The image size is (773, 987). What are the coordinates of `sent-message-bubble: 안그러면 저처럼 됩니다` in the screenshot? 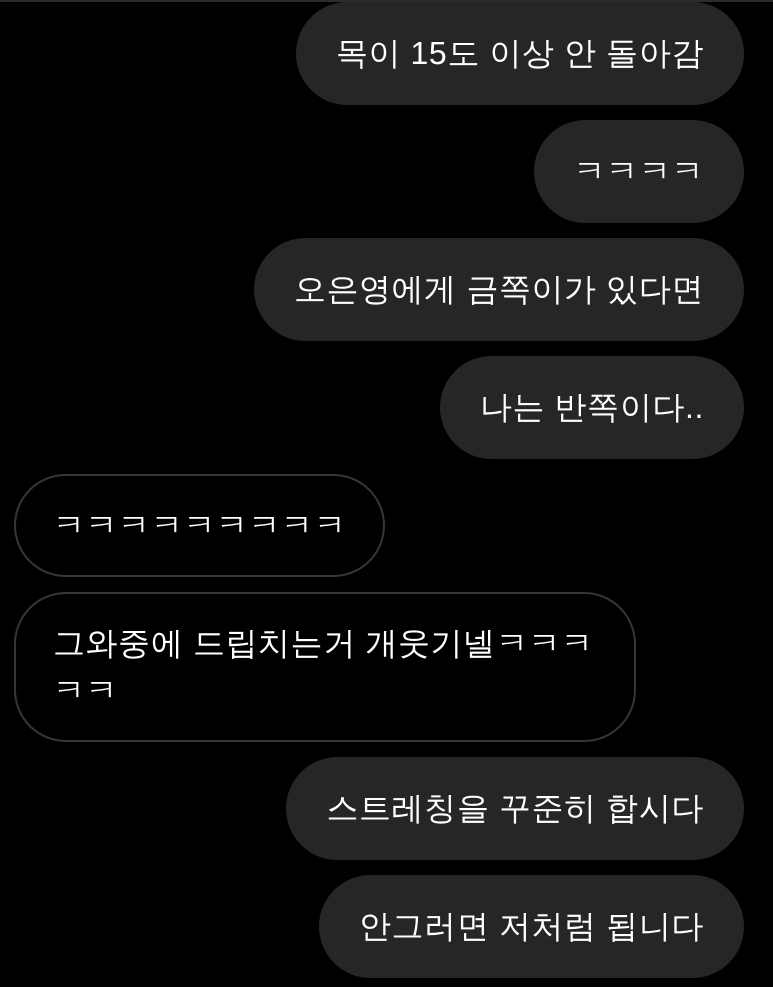 It's located at (531, 926).